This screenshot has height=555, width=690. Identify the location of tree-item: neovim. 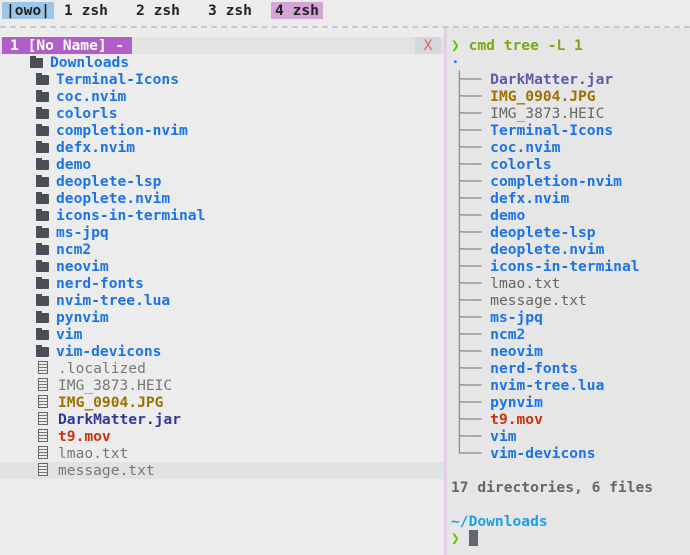
(72, 266).